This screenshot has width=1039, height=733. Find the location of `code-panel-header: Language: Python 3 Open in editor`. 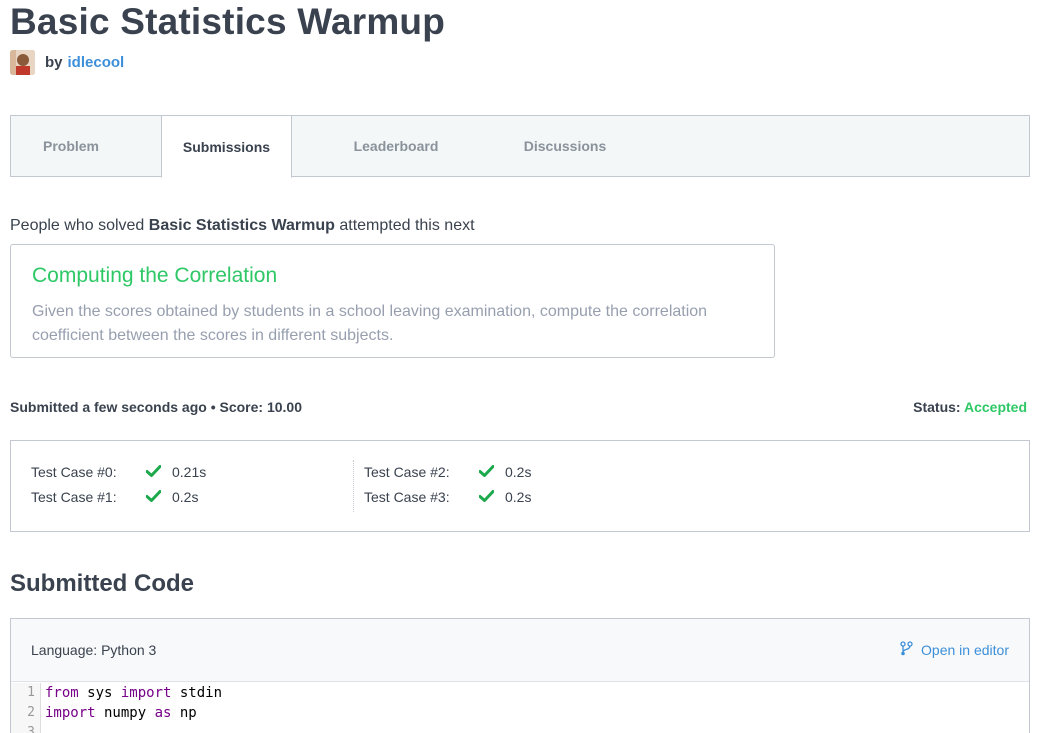

code-panel-header: Language: Python 3 Open in editor is located at coordinates (520, 650).